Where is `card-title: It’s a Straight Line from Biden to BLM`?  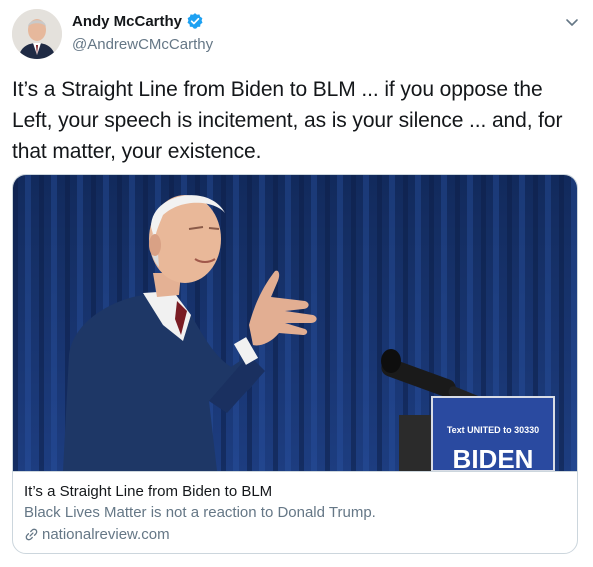 card-title: It’s a Straight Line from Biden to BLM is located at coordinates (148, 491).